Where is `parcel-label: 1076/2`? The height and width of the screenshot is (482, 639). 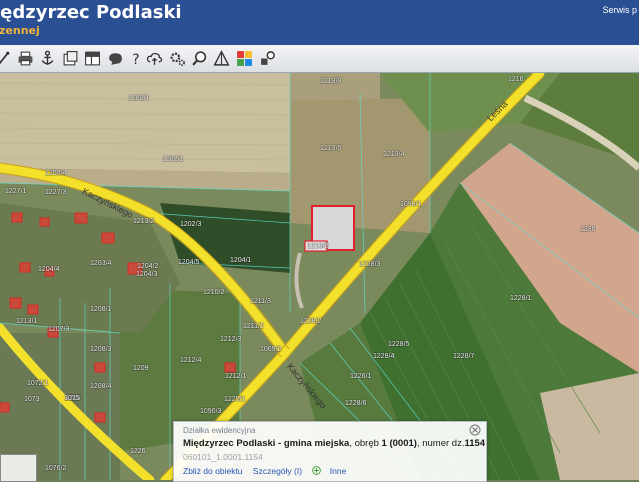
parcel-label: 1076/2 is located at coordinates (56, 468).